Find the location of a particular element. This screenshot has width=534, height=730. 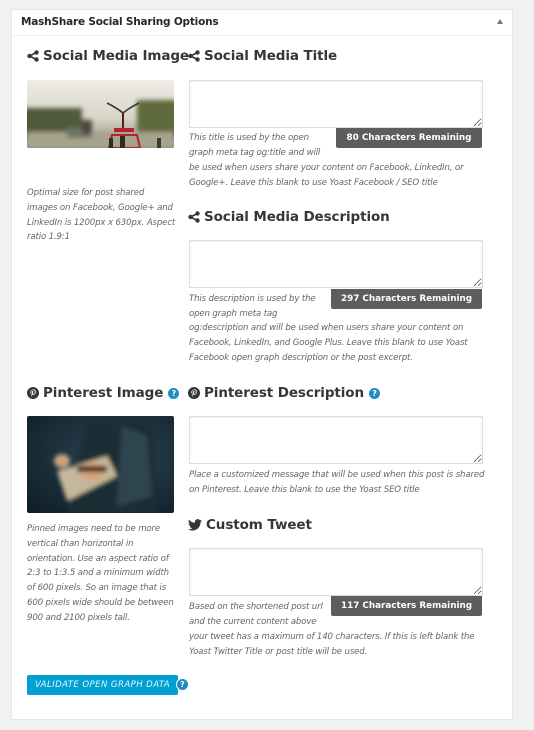

pinterest-image-help-icon: ? is located at coordinates (174, 393).